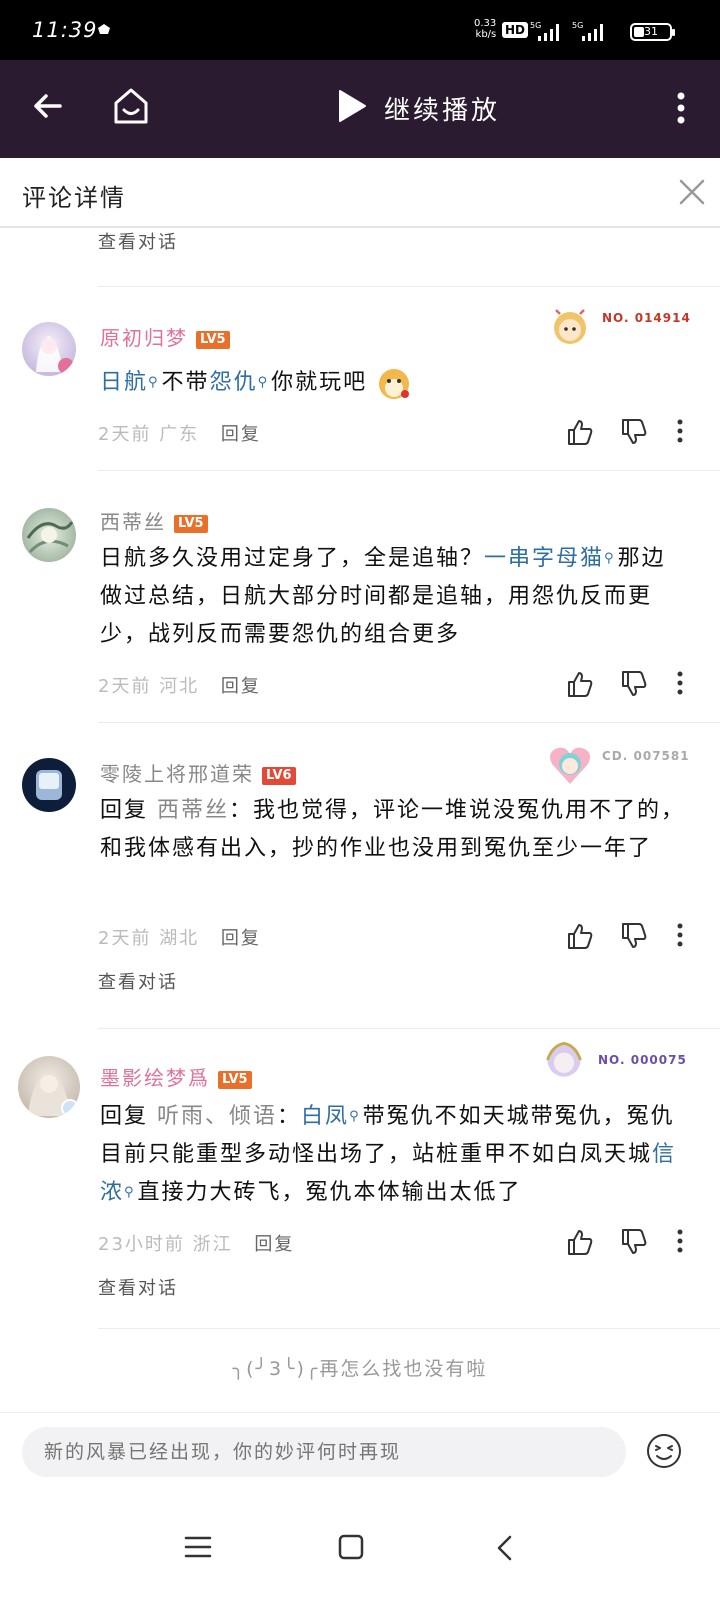 This screenshot has width=720, height=1600. I want to click on back-arrow-icon, so click(48, 106).